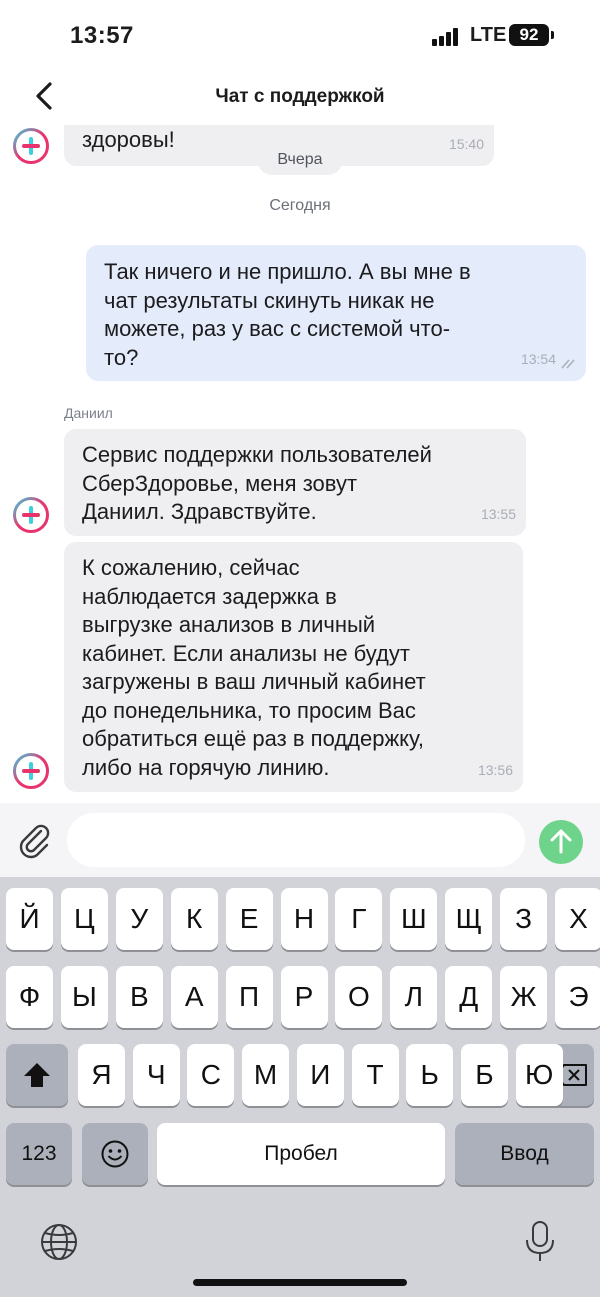 The height and width of the screenshot is (1297, 600). Describe the element at coordinates (249, 997) in the screenshot. I see `key-5: П` at that location.